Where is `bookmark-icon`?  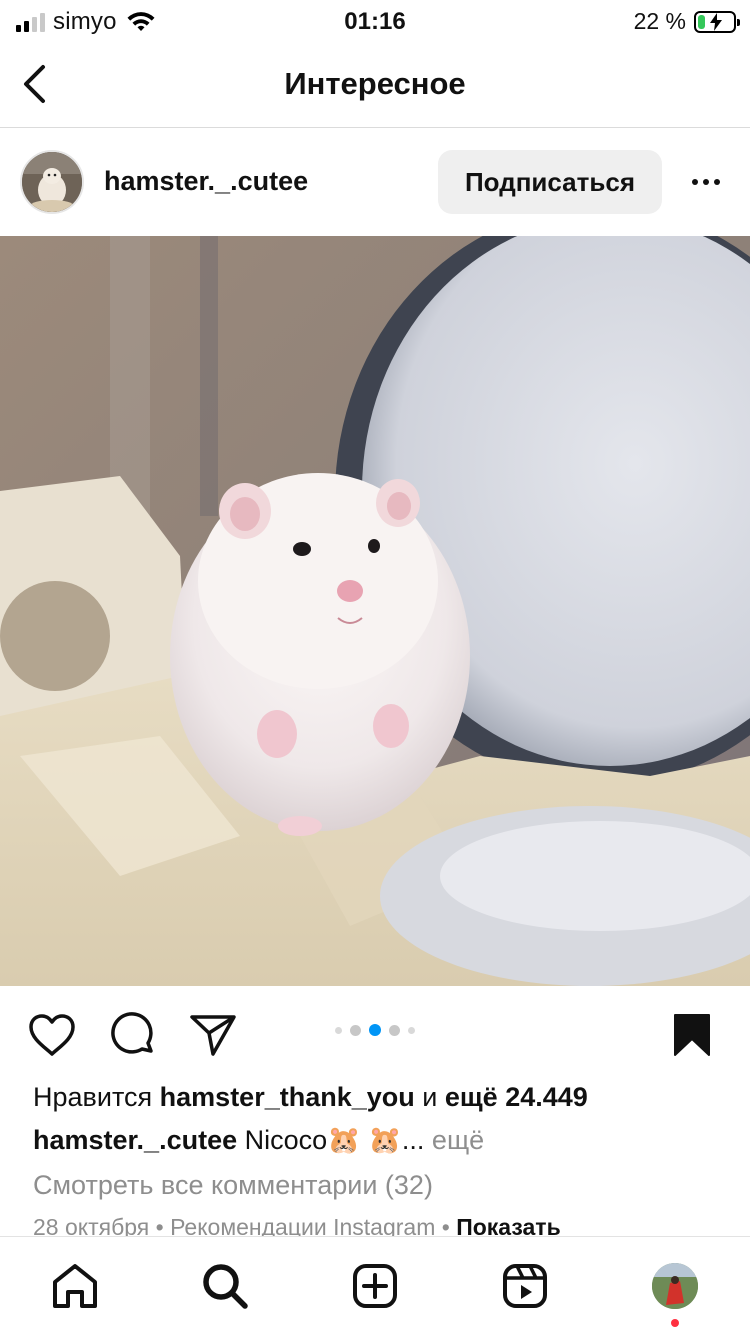 bookmark-icon is located at coordinates (692, 1035).